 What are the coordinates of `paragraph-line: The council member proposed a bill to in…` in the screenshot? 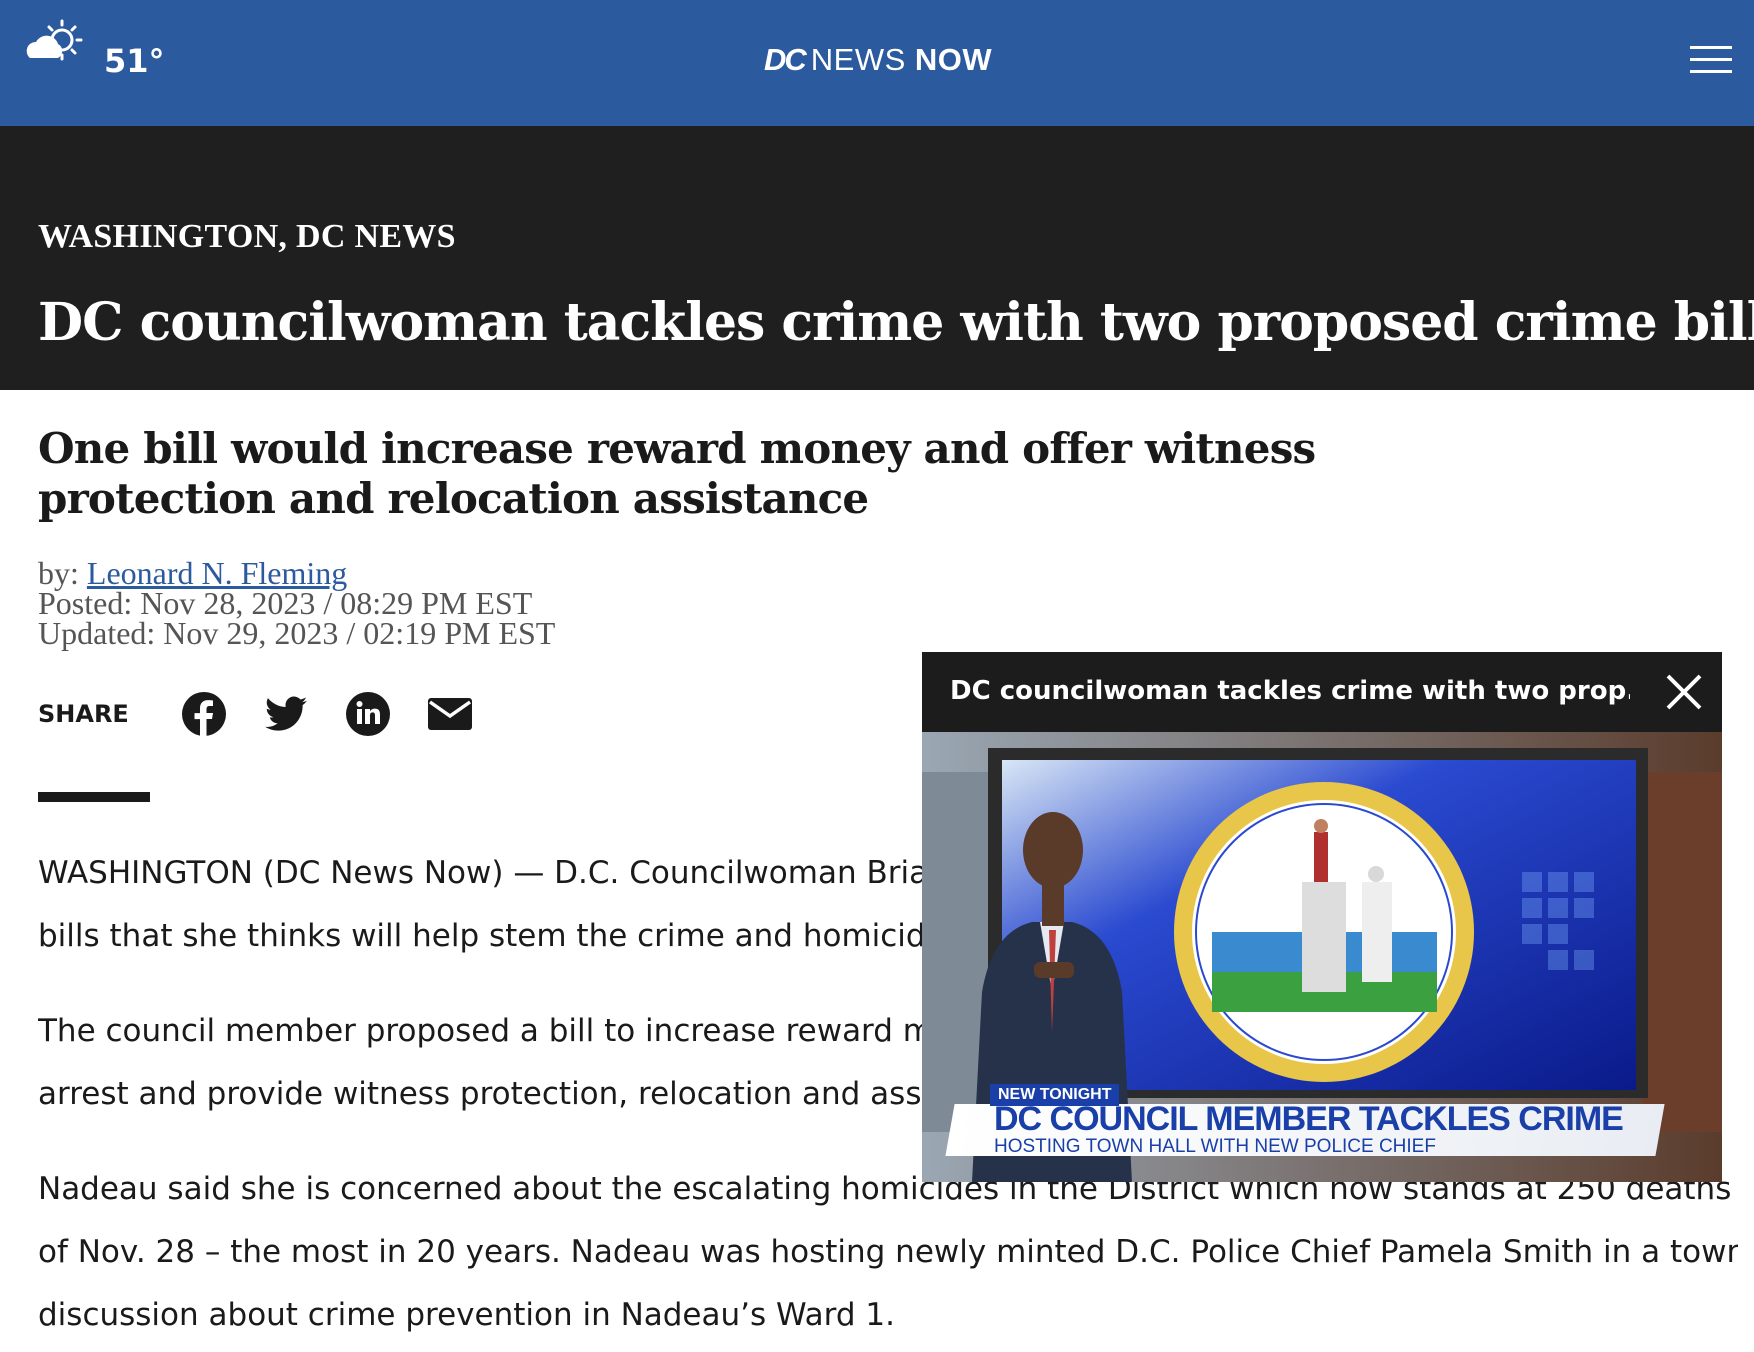 It's located at (481, 1031).